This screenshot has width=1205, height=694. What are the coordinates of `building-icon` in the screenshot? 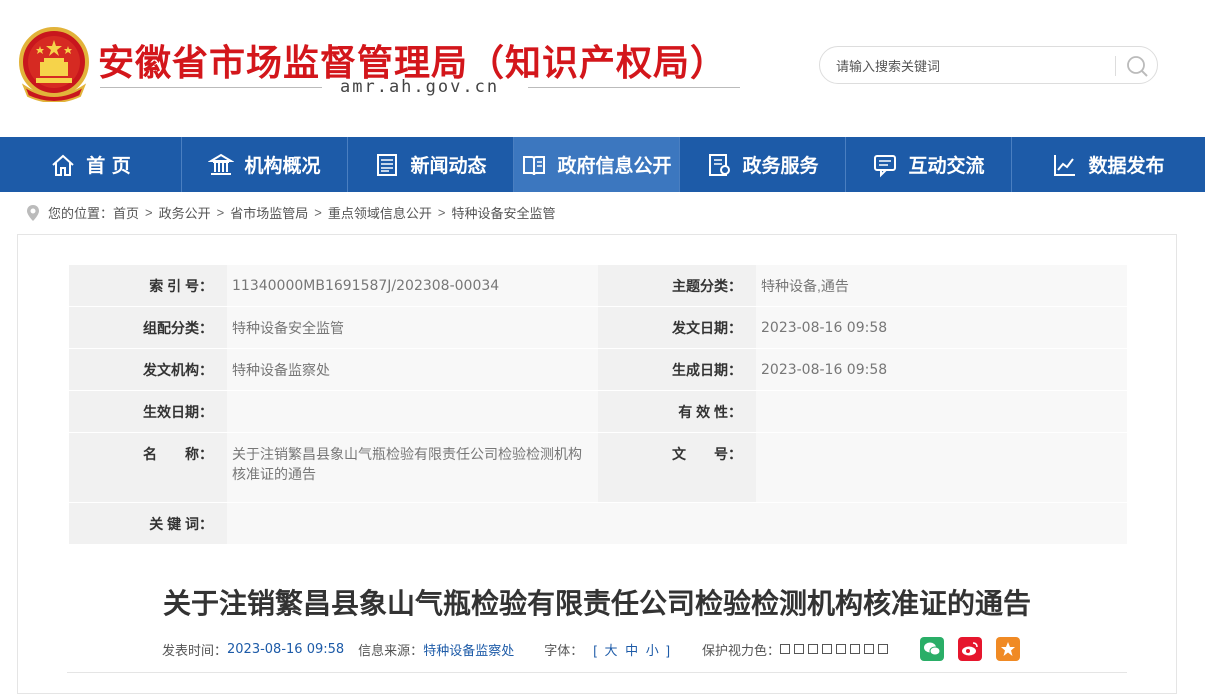 It's located at (221, 164).